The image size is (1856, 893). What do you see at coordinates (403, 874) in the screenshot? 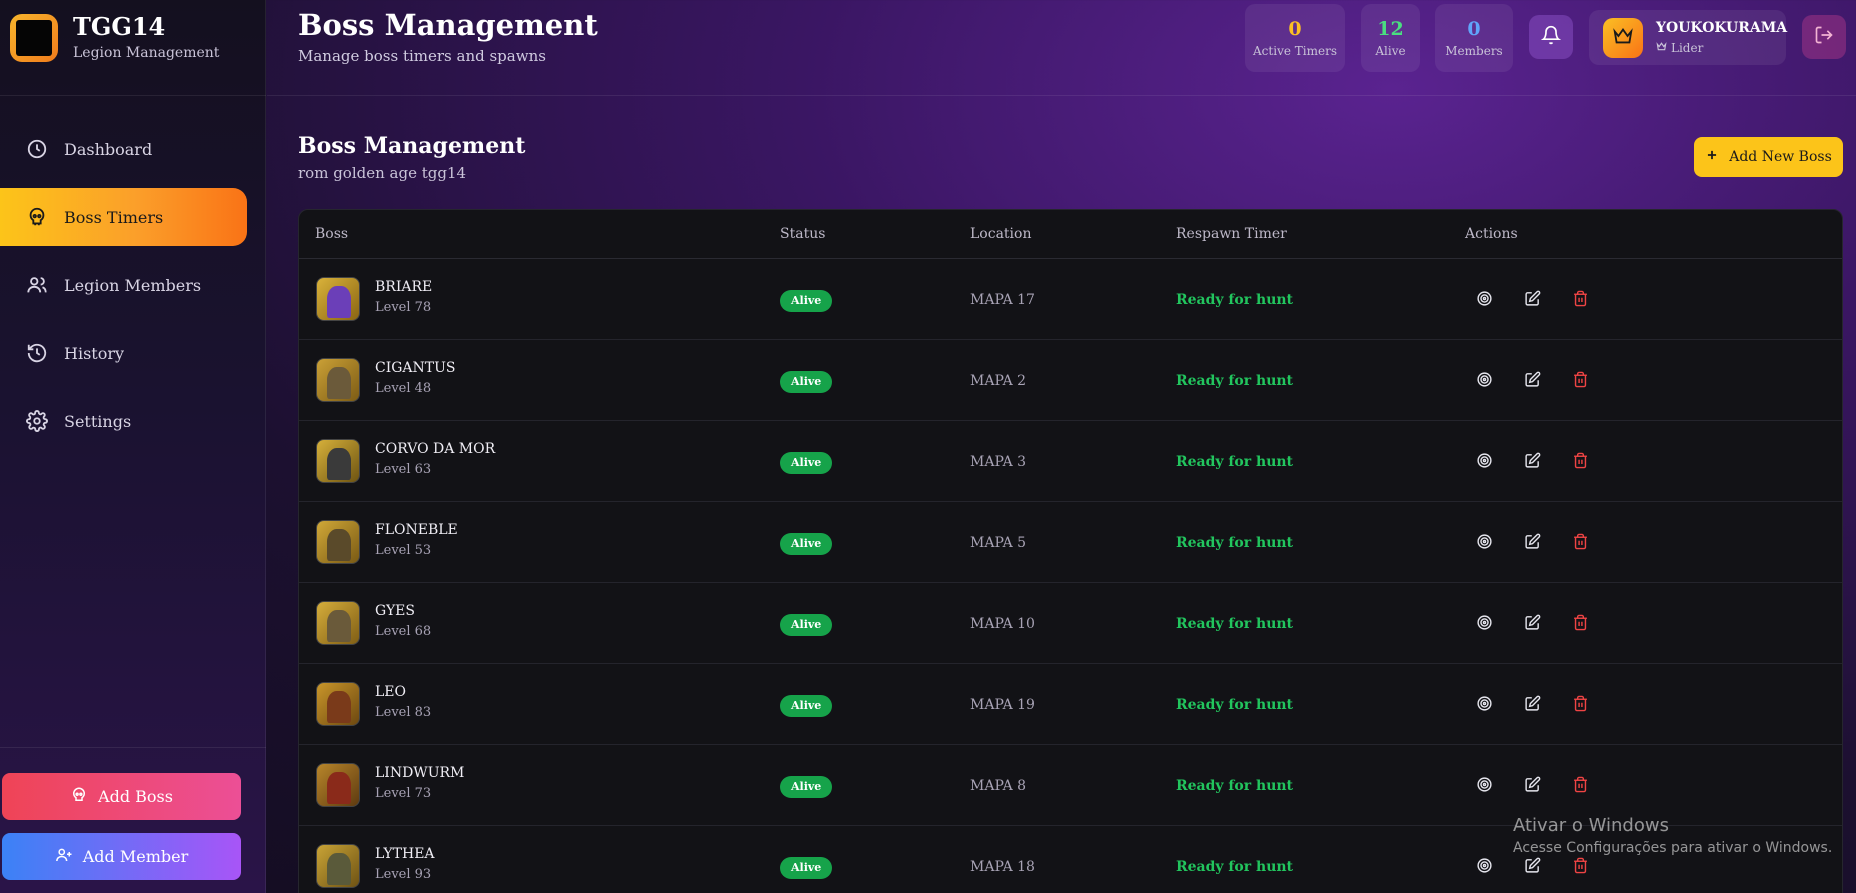
I see `boss-level: Level 93` at bounding box center [403, 874].